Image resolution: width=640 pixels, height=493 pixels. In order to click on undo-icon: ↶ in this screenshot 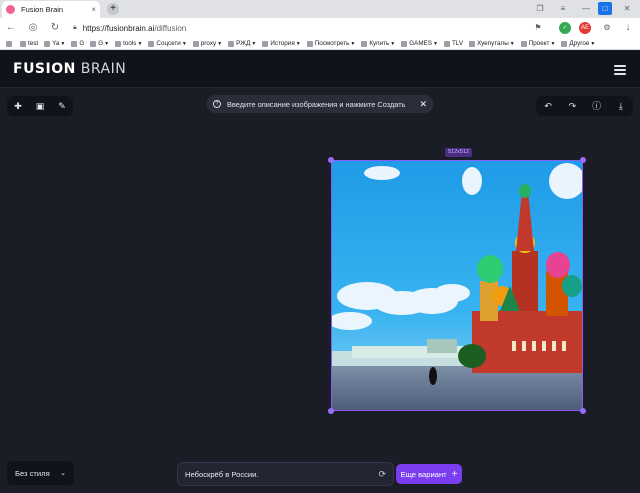, I will do `click(548, 106)`.